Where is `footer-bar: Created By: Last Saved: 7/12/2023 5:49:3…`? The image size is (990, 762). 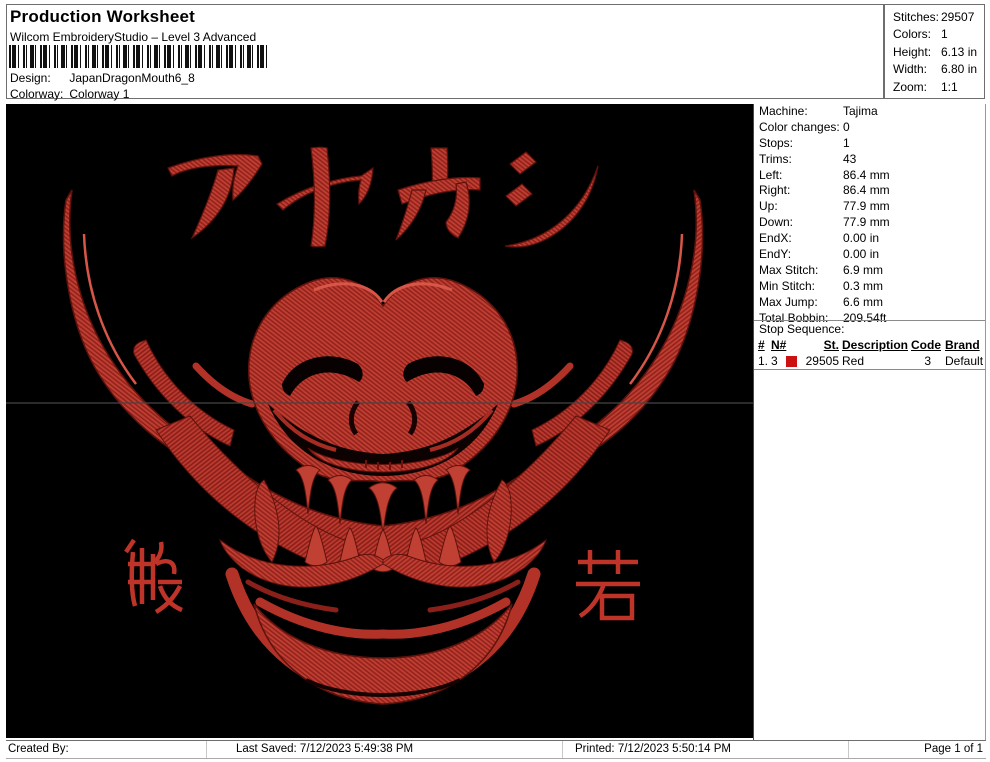 footer-bar: Created By: Last Saved: 7/12/2023 5:49:3… is located at coordinates (496, 749).